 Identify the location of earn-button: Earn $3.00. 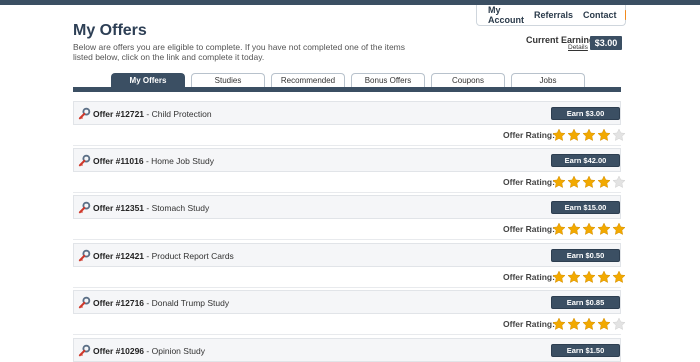
(585, 113).